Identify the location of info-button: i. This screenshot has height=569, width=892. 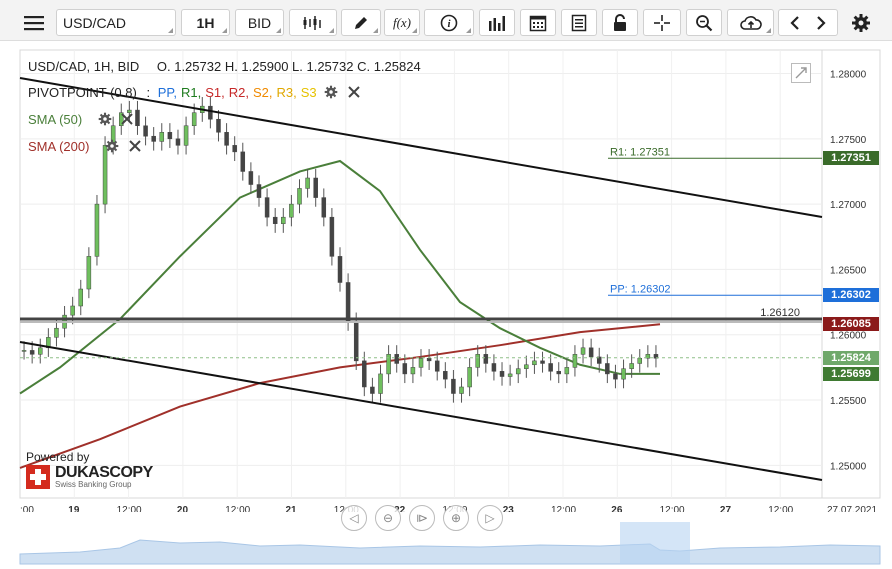
(449, 22).